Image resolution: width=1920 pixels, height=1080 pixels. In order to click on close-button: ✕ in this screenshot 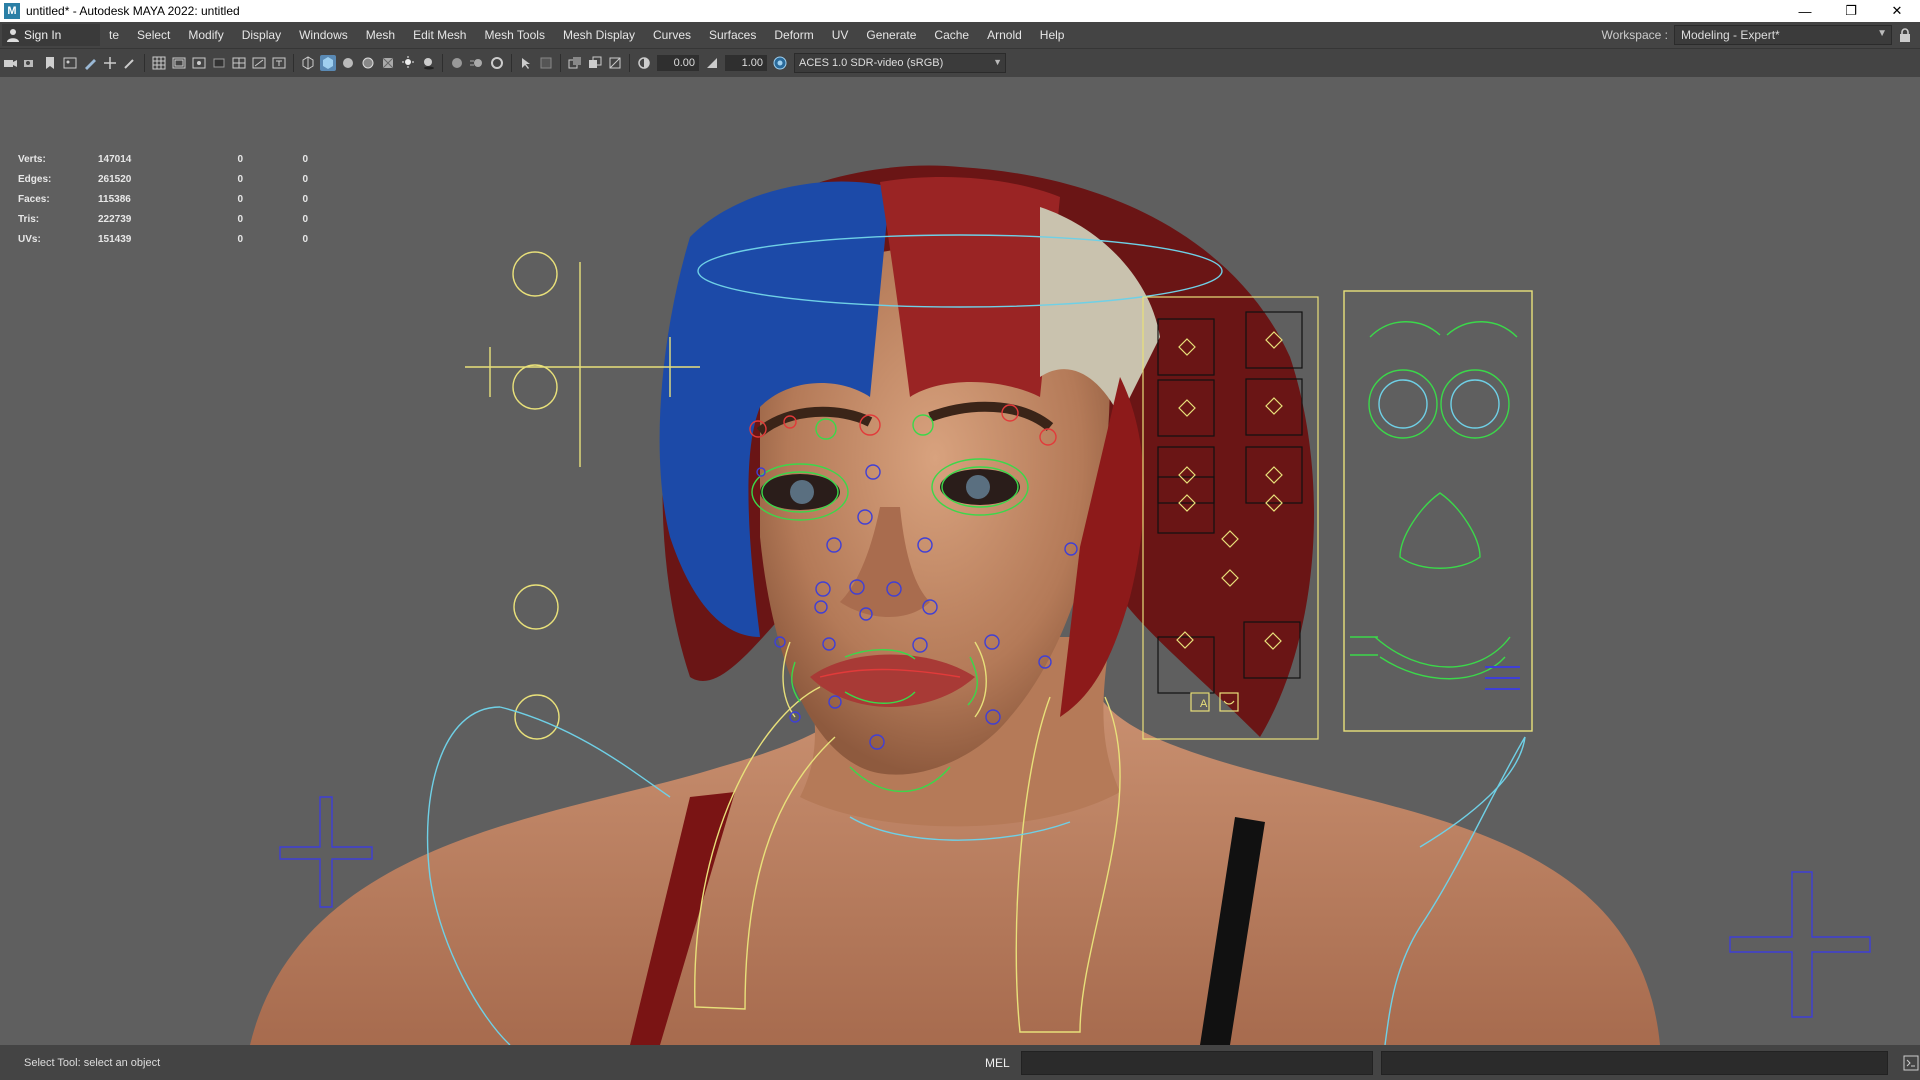, I will do `click(1897, 11)`.